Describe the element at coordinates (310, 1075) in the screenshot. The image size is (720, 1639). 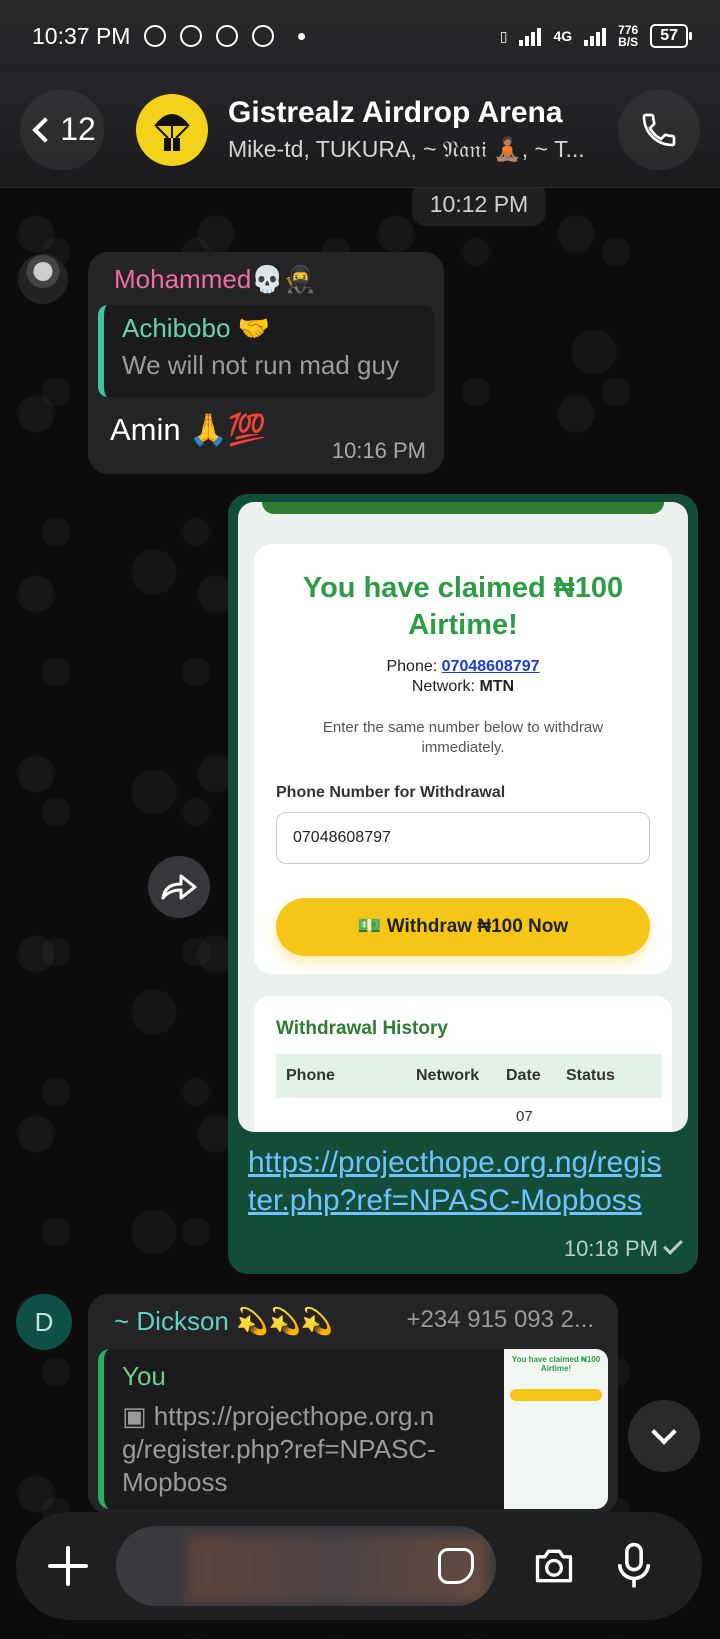
I see `col-phone: Phone` at that location.